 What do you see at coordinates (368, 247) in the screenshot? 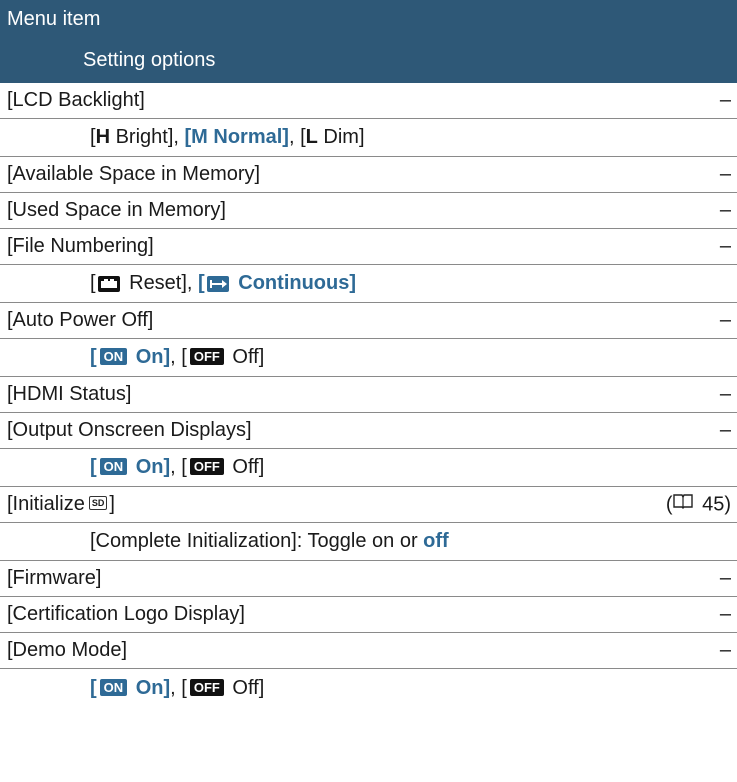
I see `menu-row-file-numbering: [File Numbering] –` at bounding box center [368, 247].